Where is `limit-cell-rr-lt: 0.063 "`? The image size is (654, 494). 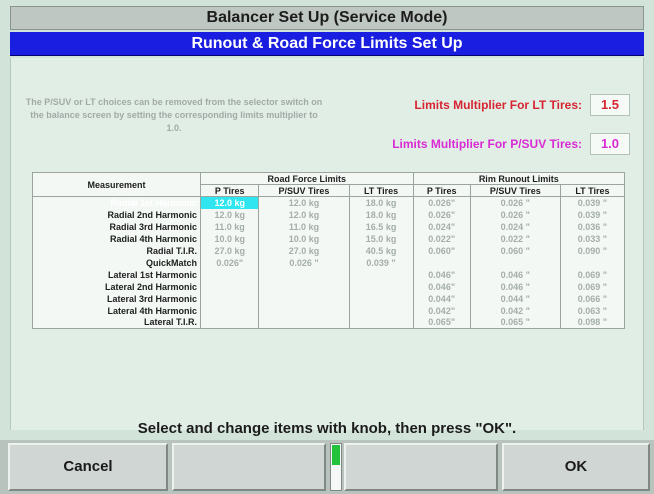 limit-cell-rr-lt: 0.063 " is located at coordinates (592, 310).